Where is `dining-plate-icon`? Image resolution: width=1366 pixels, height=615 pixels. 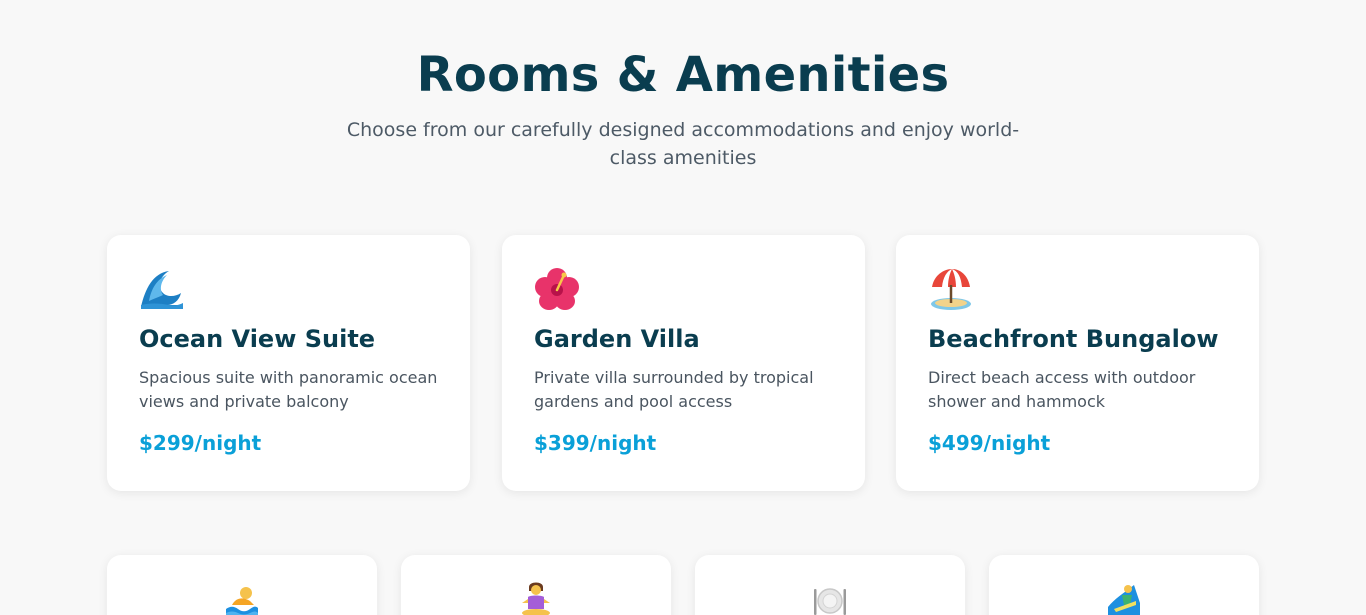
dining-plate-icon is located at coordinates (830, 601).